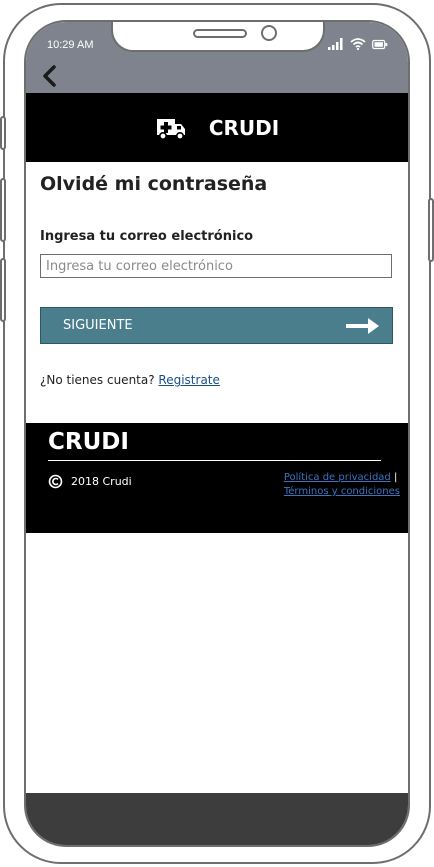  I want to click on back-arrow-icon, so click(50, 76).